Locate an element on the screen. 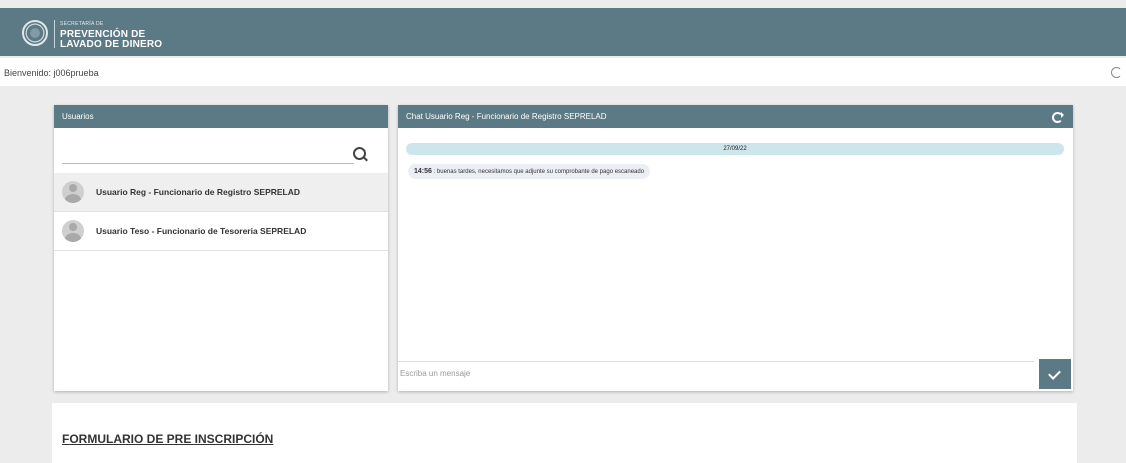  users-panel-header: Usuarios is located at coordinates (221, 116).